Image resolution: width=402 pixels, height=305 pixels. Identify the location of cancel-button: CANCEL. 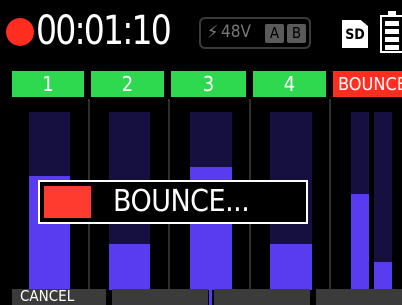
(59, 296).